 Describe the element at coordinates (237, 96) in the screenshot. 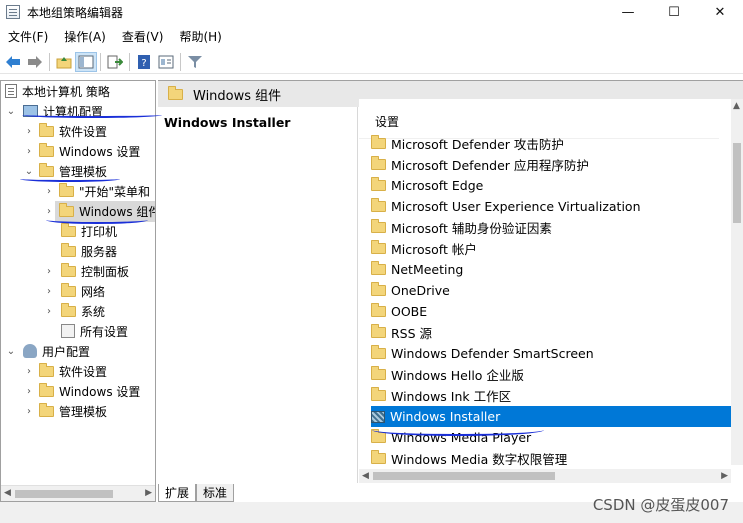

I see `path-title: Windows 组件` at that location.